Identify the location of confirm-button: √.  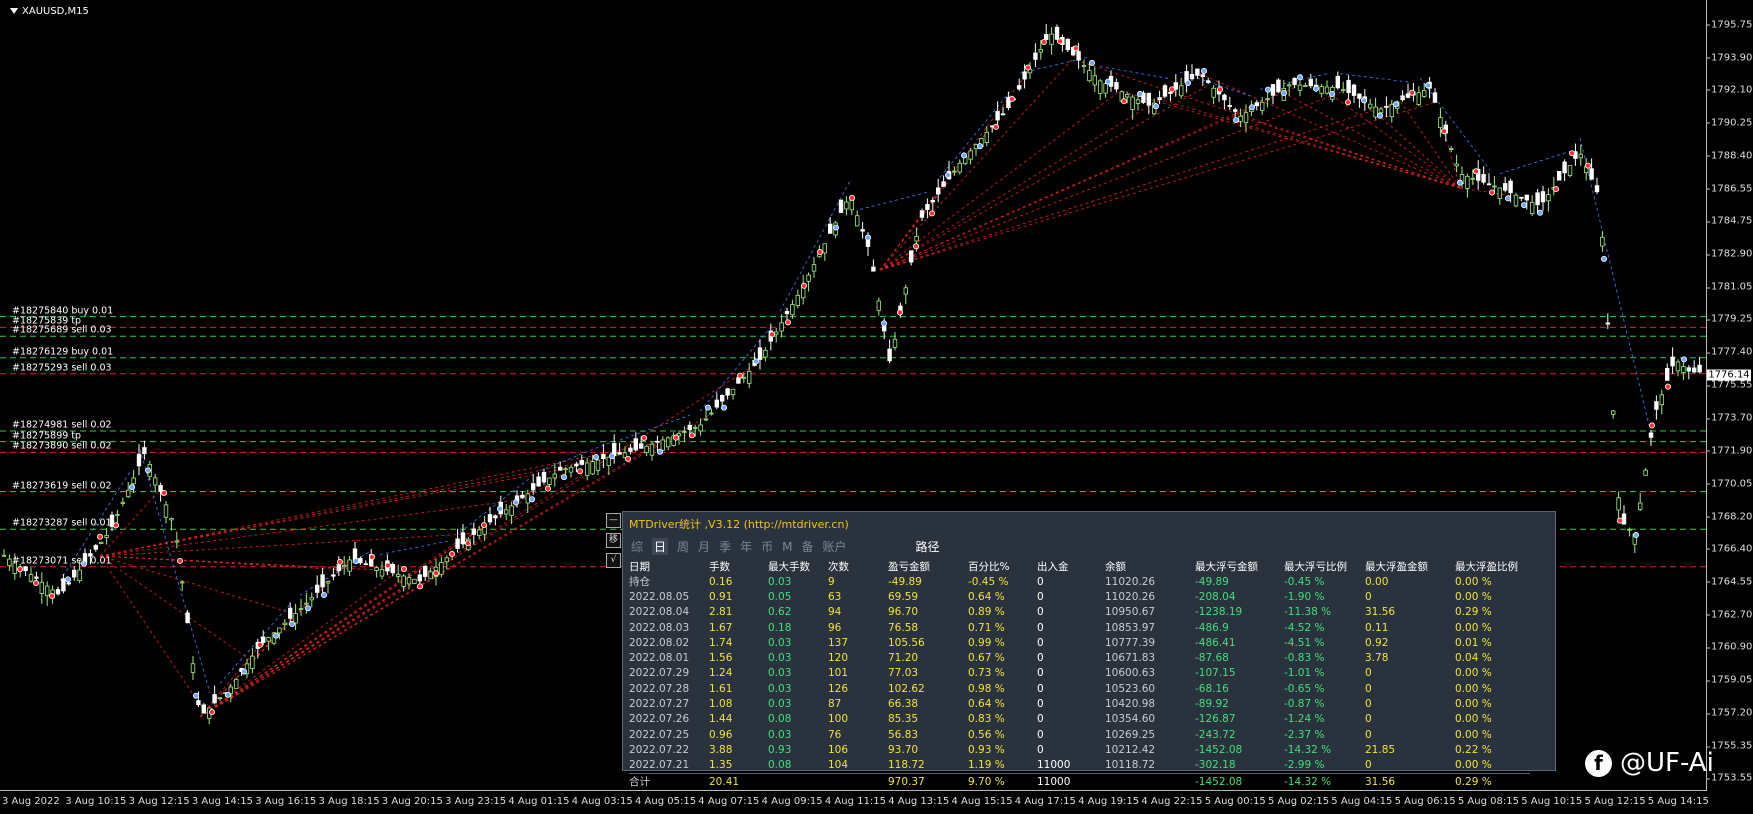
(613, 560).